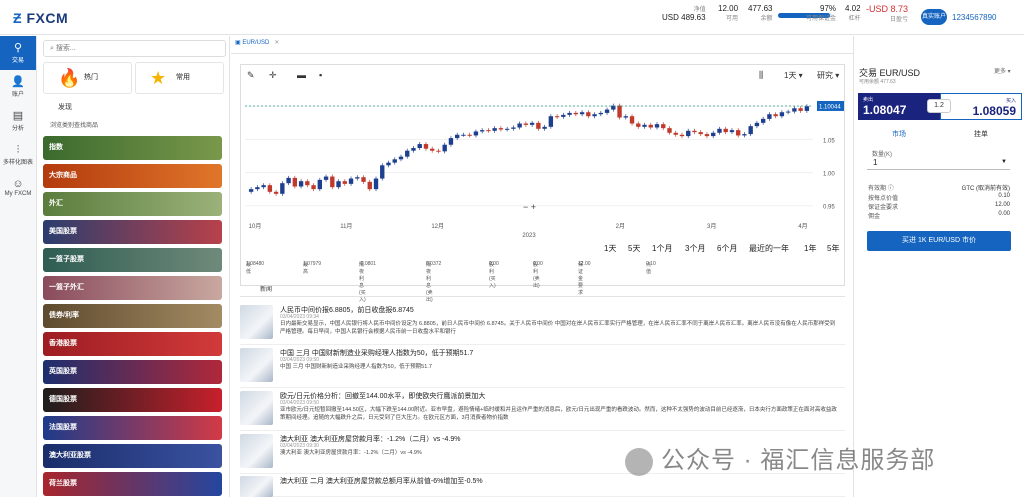 The image size is (1024, 497). What do you see at coordinates (634, 248) in the screenshot?
I see `period-5d: 5天` at bounding box center [634, 248].